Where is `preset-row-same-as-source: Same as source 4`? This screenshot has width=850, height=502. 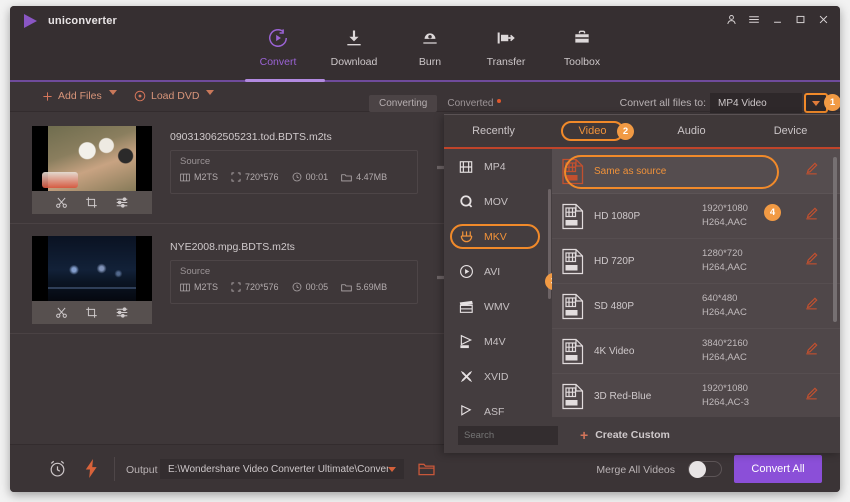
preset-row-same-as-source: Same as source 4 is located at coordinates (696, 185).